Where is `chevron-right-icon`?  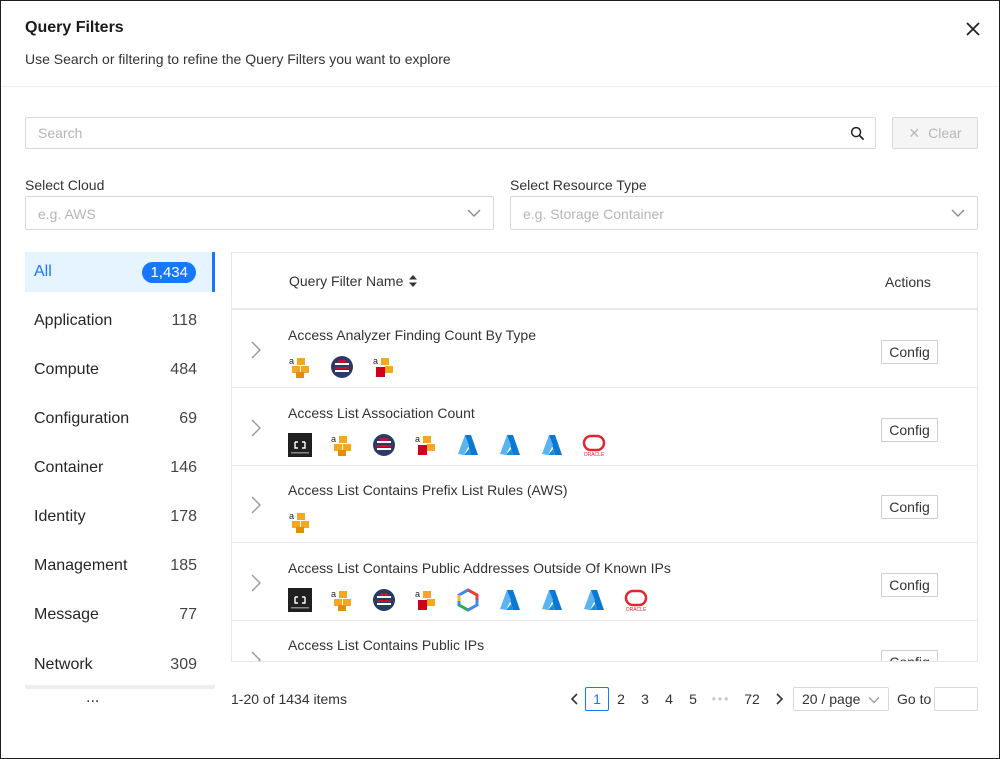 chevron-right-icon is located at coordinates (779, 699).